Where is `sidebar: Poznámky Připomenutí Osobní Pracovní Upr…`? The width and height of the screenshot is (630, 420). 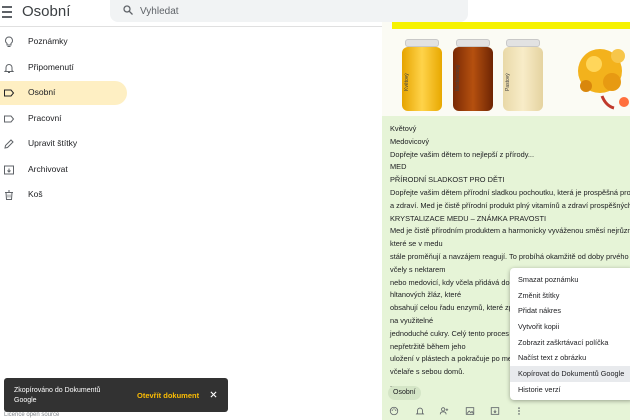 sidebar: Poznámky Připomenutí Osobní Pracovní Upr… is located at coordinates (67, 119).